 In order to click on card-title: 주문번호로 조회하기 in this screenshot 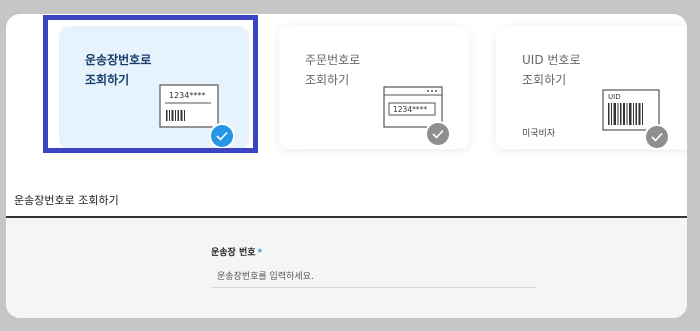, I will do `click(333, 70)`.